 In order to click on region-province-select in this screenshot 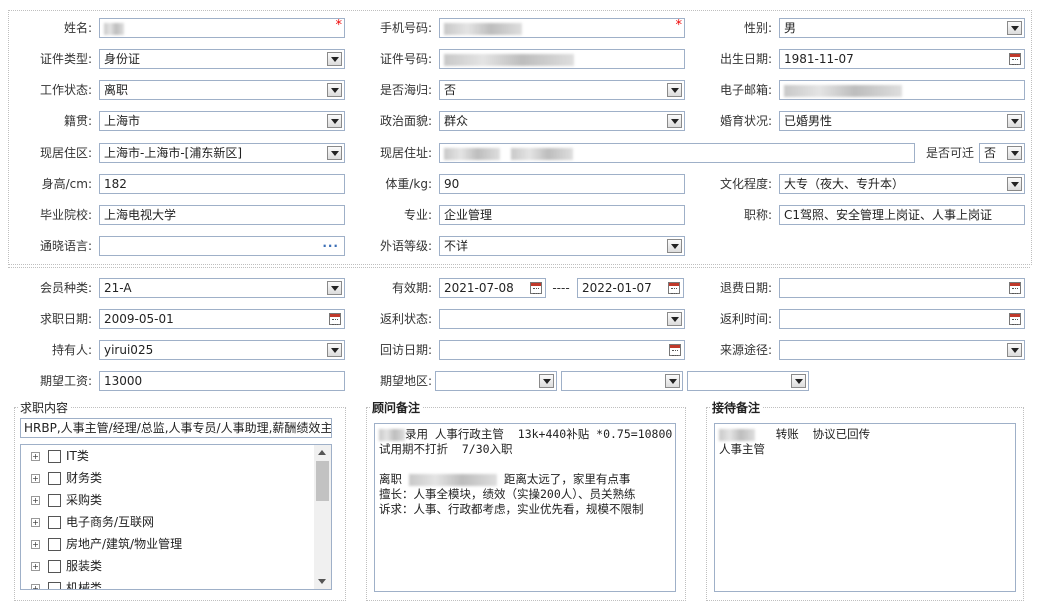, I will do `click(496, 381)`.